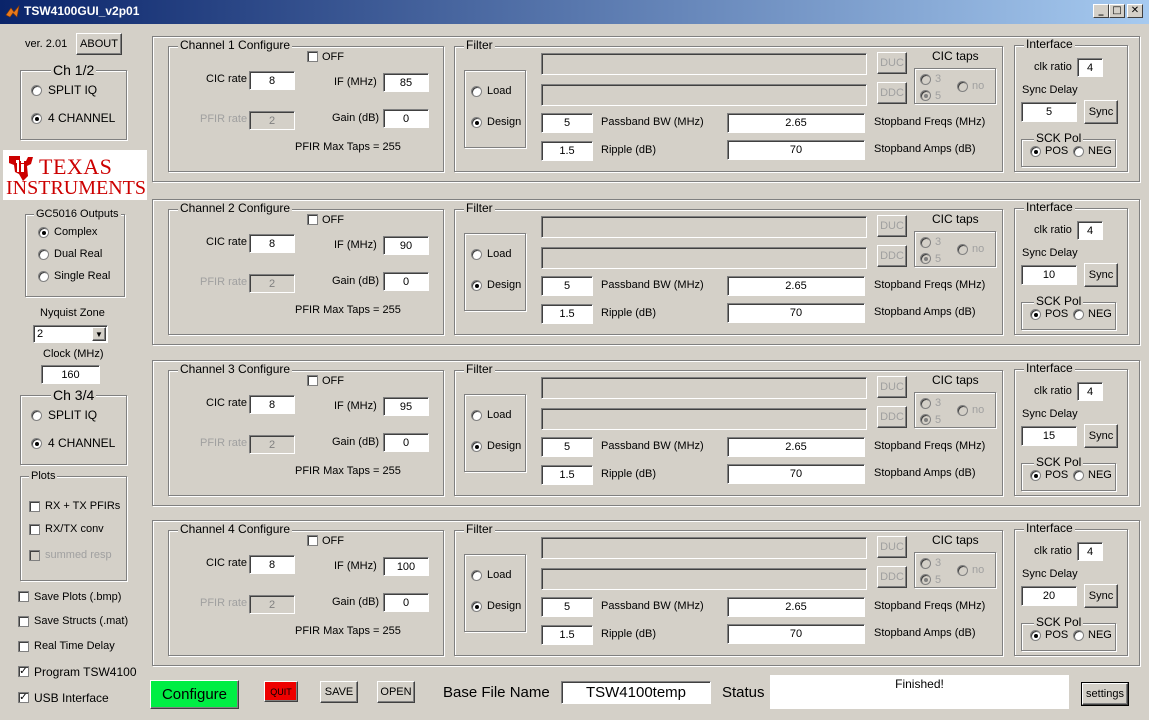  Describe the element at coordinates (1135, 11) in the screenshot. I see `close-button: ✕` at that location.